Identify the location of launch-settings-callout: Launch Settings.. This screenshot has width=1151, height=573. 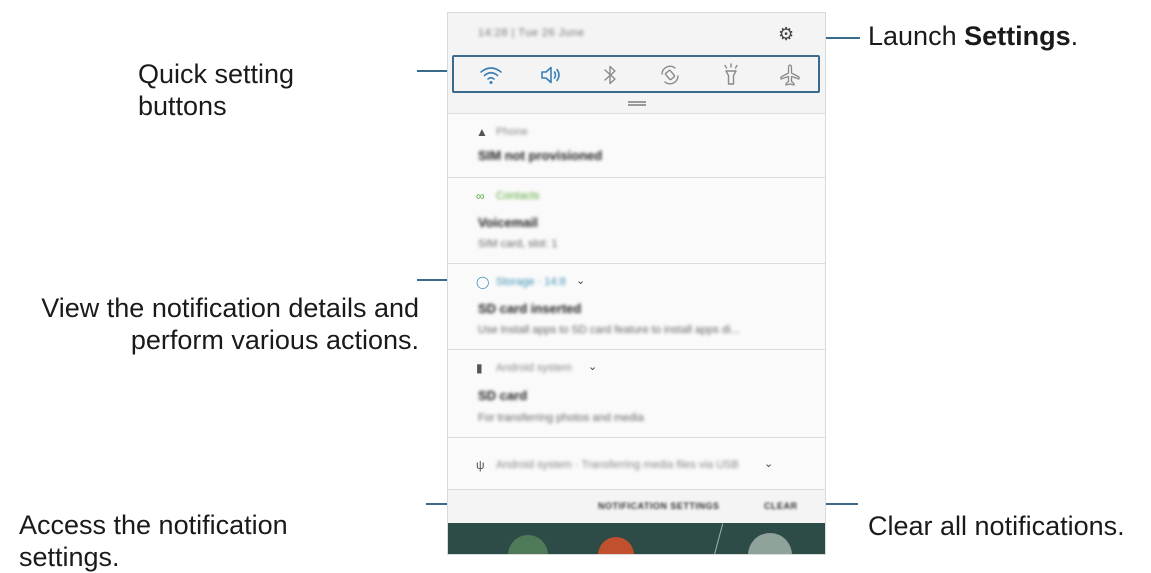
(973, 36).